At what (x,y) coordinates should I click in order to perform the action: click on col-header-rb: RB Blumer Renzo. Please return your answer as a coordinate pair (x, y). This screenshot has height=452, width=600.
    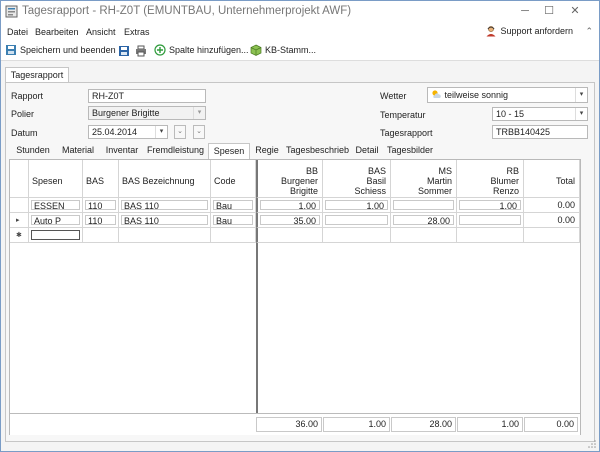
    Looking at the image, I should click on (490, 179).